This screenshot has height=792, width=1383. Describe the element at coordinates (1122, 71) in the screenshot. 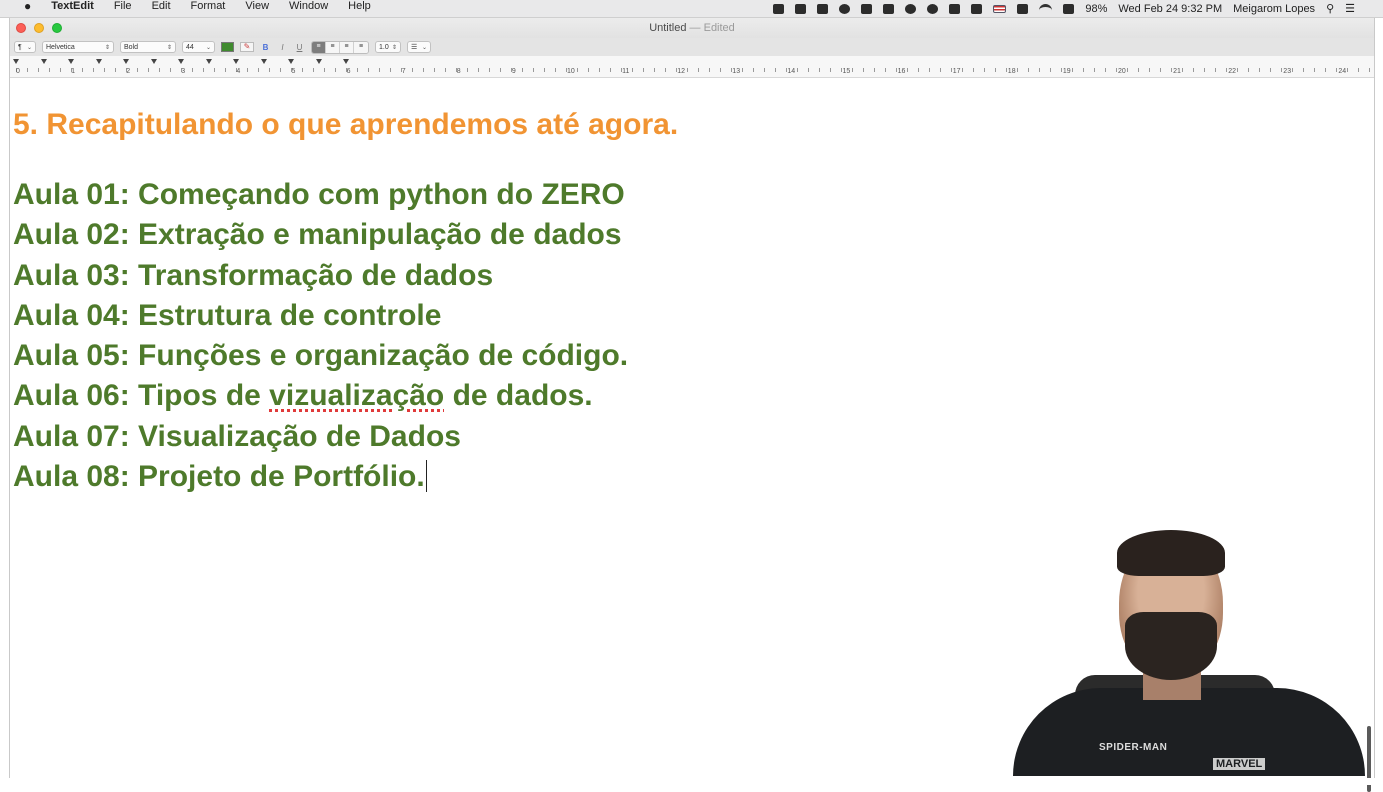

I see `ruler-number: 20` at that location.